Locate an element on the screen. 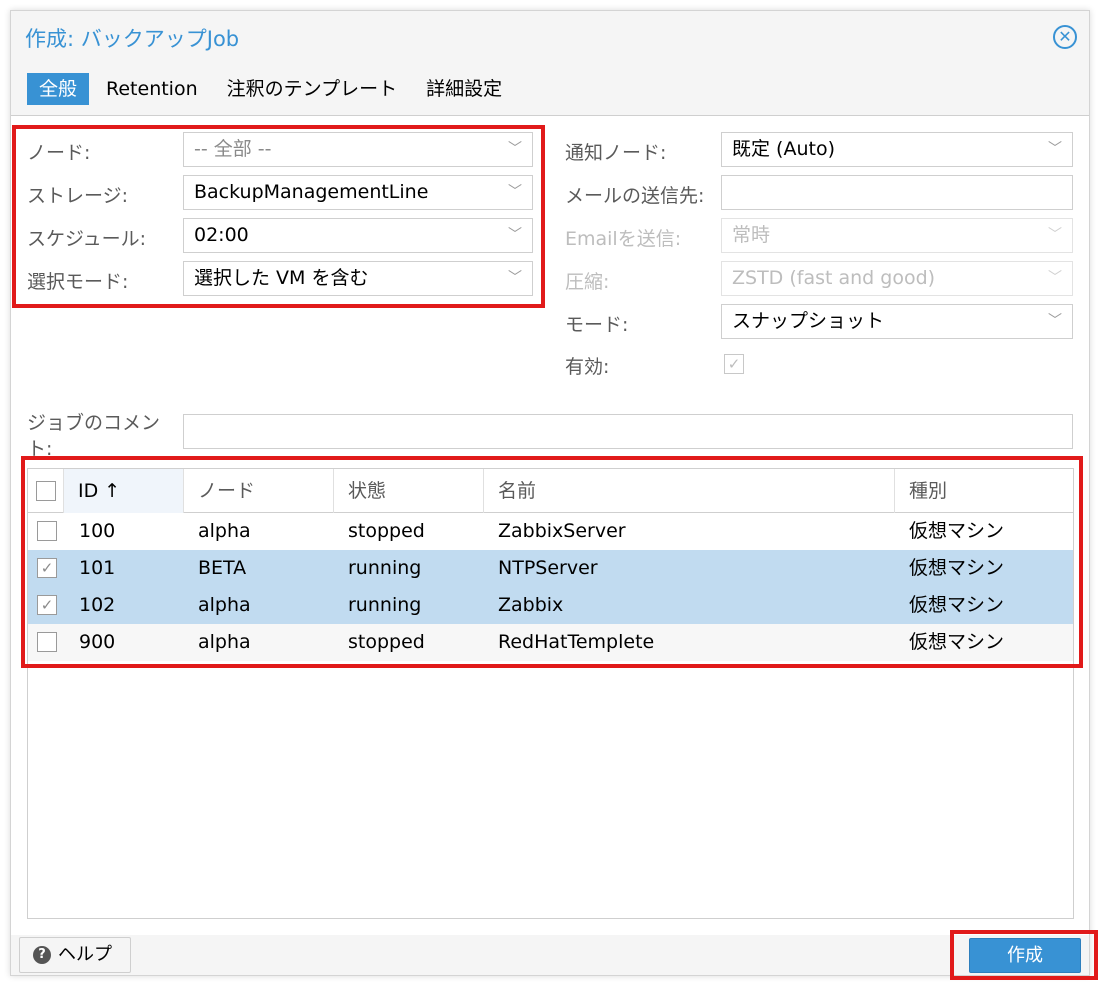 The image size is (1099, 982). help-button: ? ヘルプ is located at coordinates (75, 955).